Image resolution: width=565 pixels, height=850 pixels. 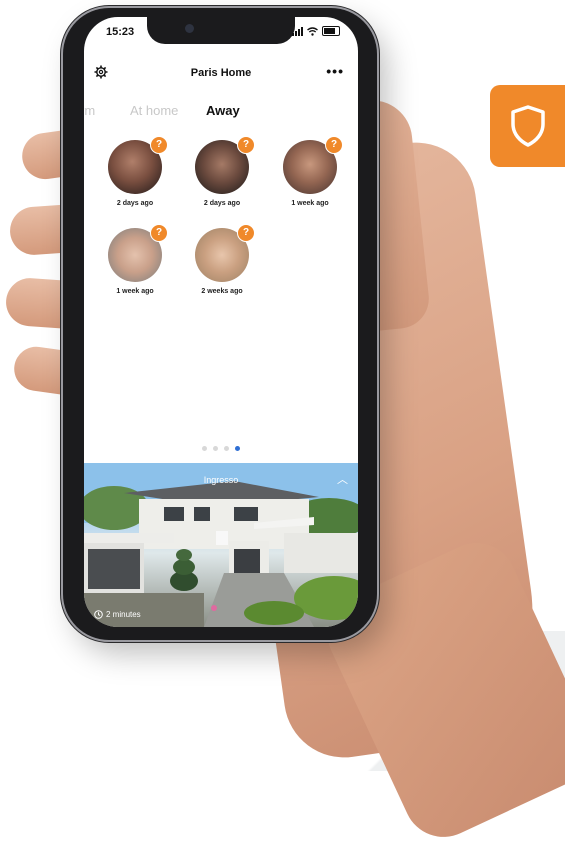 I want to click on shield-icon, so click(x=527, y=126).